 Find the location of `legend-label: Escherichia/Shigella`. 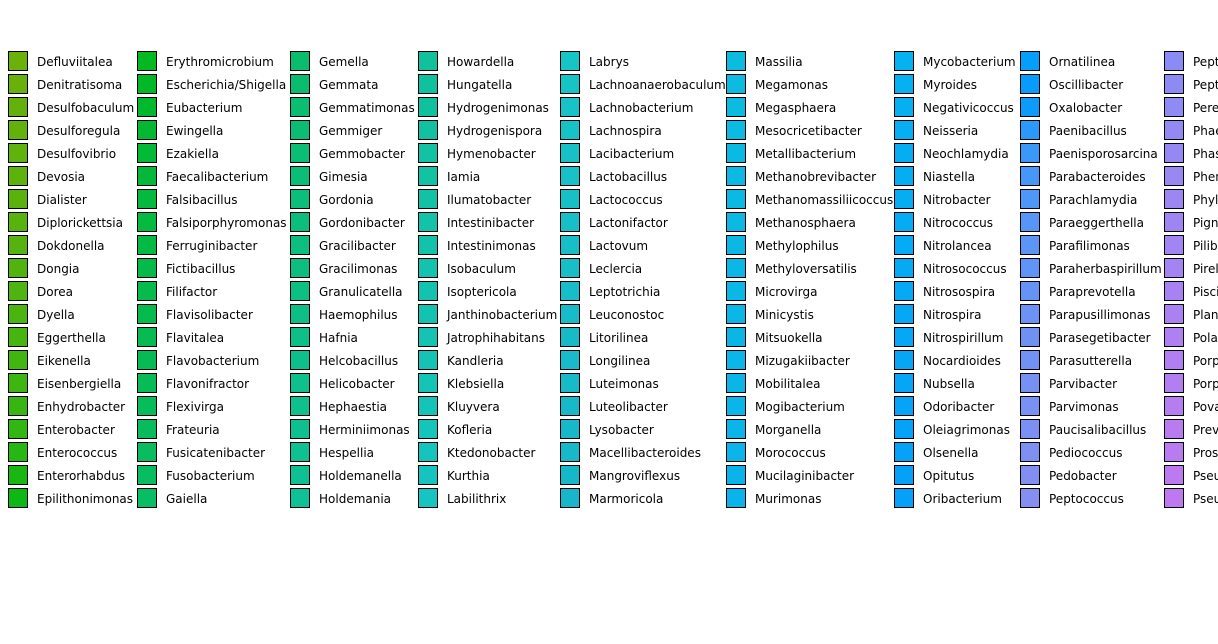

legend-label: Escherichia/Shigella is located at coordinates (226, 85).